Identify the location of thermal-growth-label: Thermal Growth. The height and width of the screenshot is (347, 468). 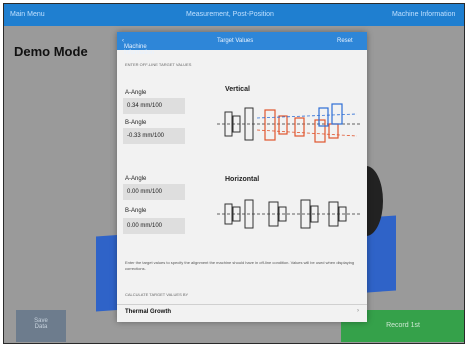
(148, 312).